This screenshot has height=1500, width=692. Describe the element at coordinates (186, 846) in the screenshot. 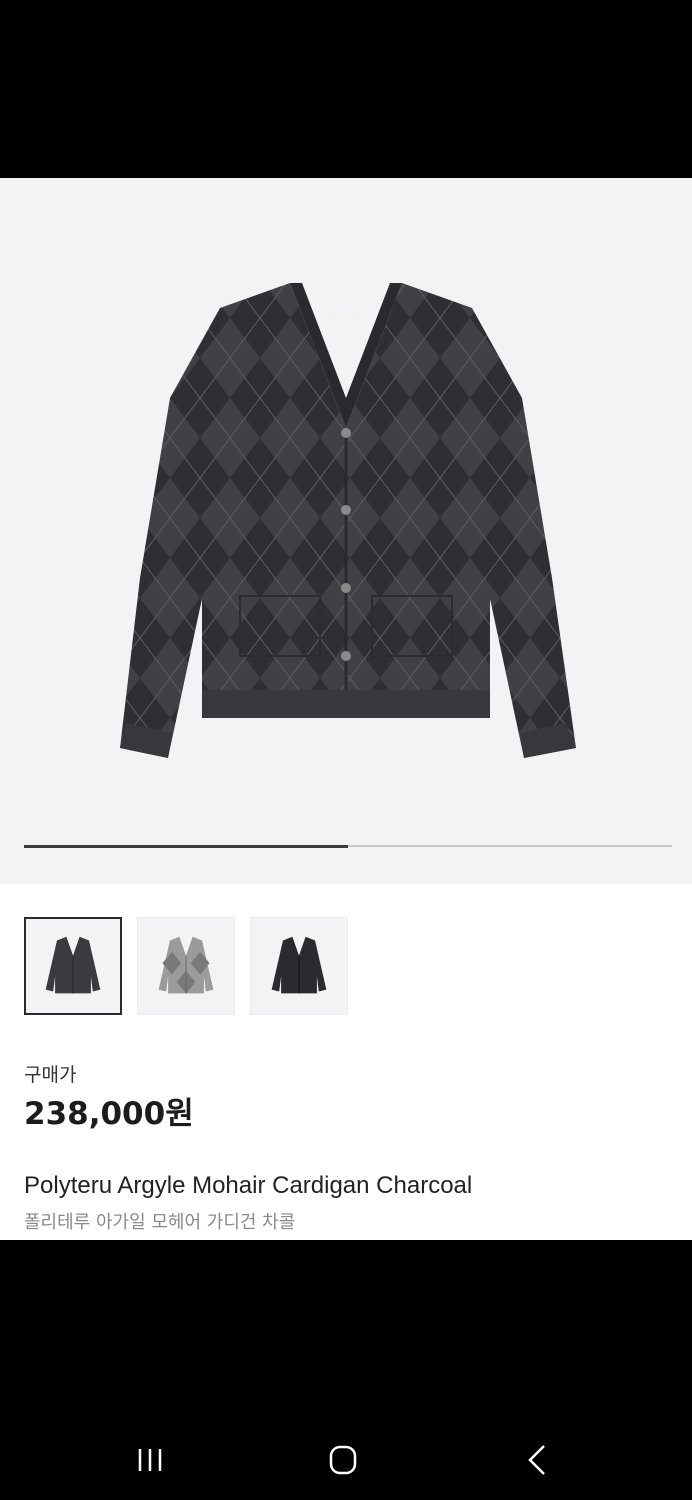

I see `carousel-progress-fill` at that location.